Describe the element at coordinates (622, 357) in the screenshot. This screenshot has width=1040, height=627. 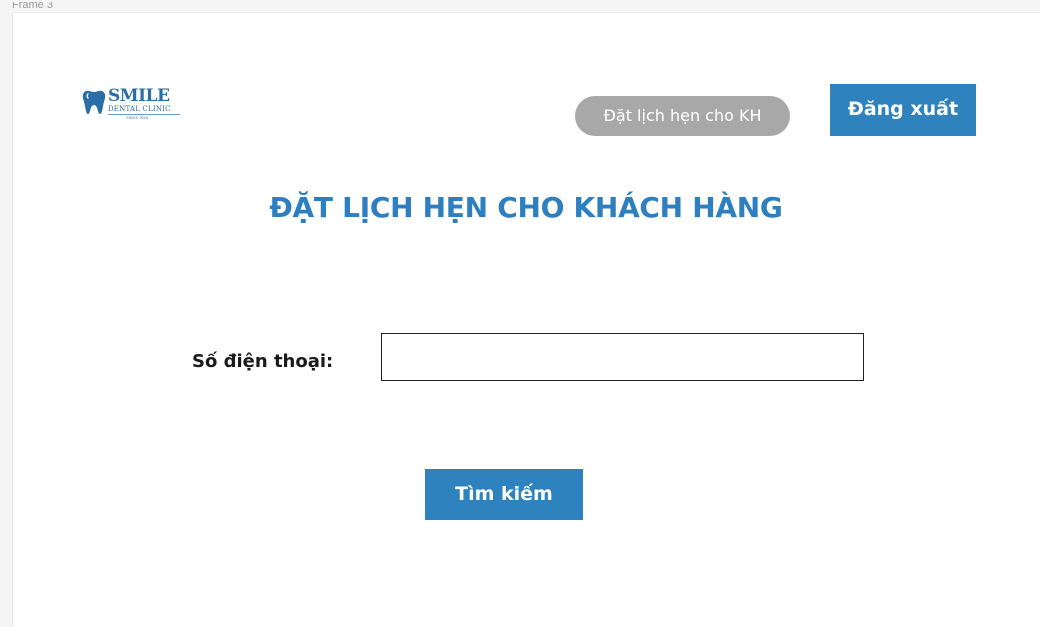
I see `phone-input` at that location.